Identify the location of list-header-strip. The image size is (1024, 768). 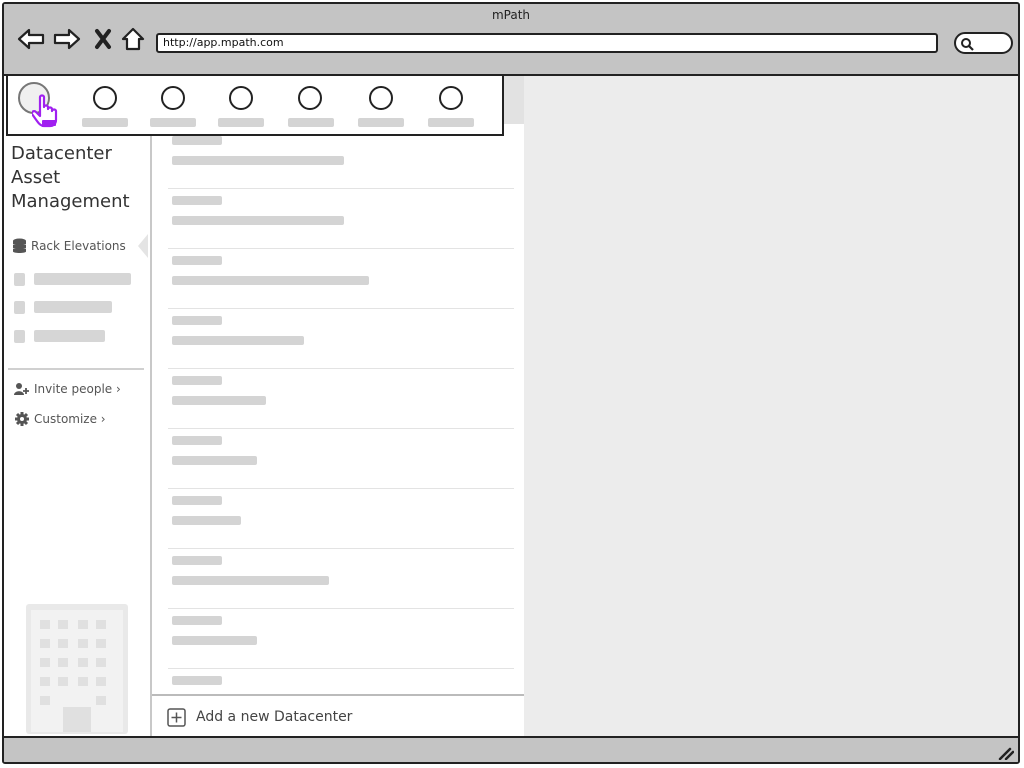
(513, 100).